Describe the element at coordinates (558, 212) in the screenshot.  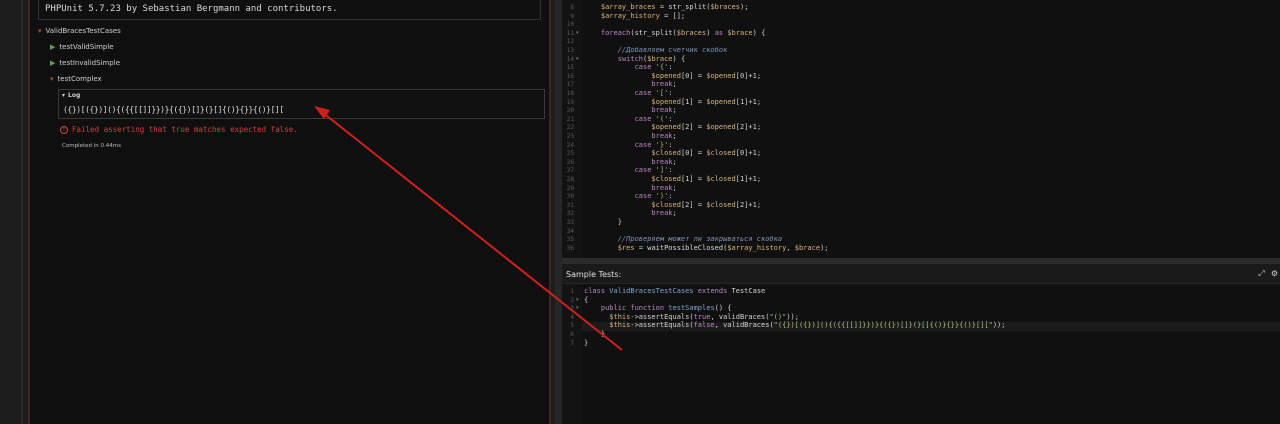
I see `vertical-splitter` at that location.